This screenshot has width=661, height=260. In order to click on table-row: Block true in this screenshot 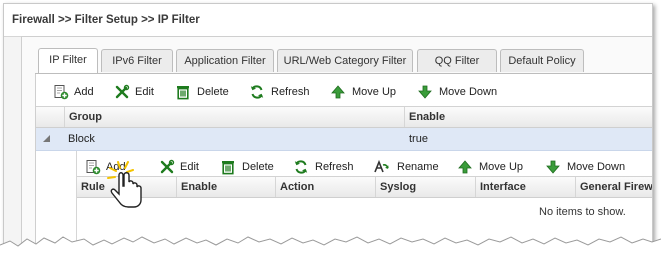, I will do `click(344, 139)`.